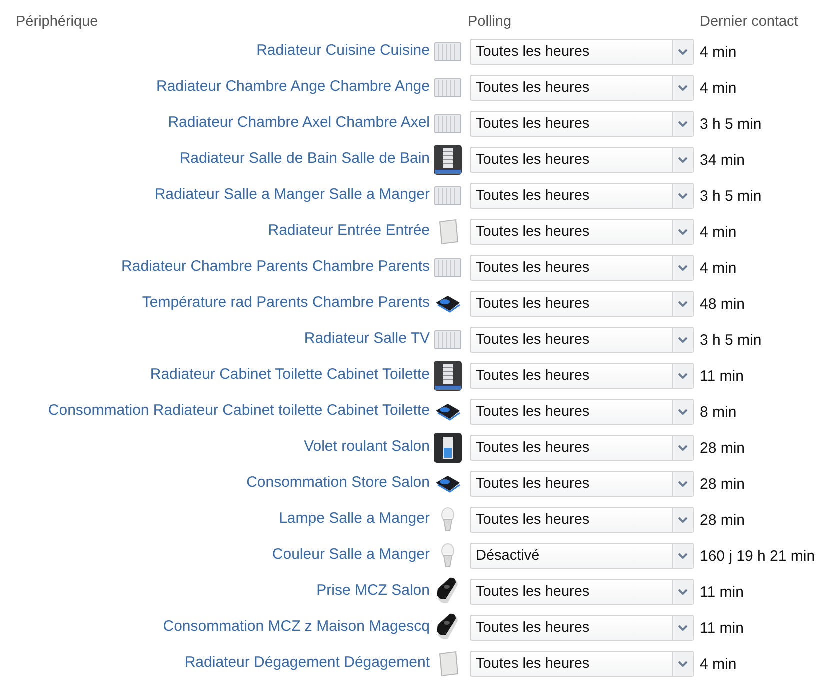 This screenshot has width=840, height=694. I want to click on column-header: Périphérique, so click(57, 23).